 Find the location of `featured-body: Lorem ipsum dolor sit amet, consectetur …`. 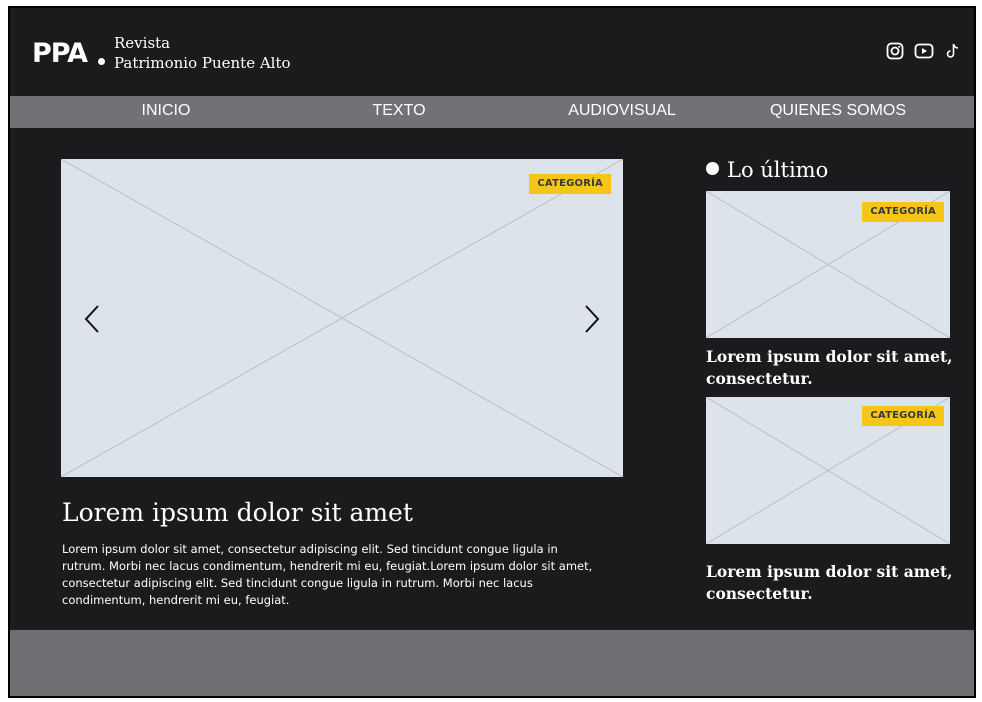

featured-body: Lorem ipsum dolor sit amet, consectetur … is located at coordinates (327, 574).